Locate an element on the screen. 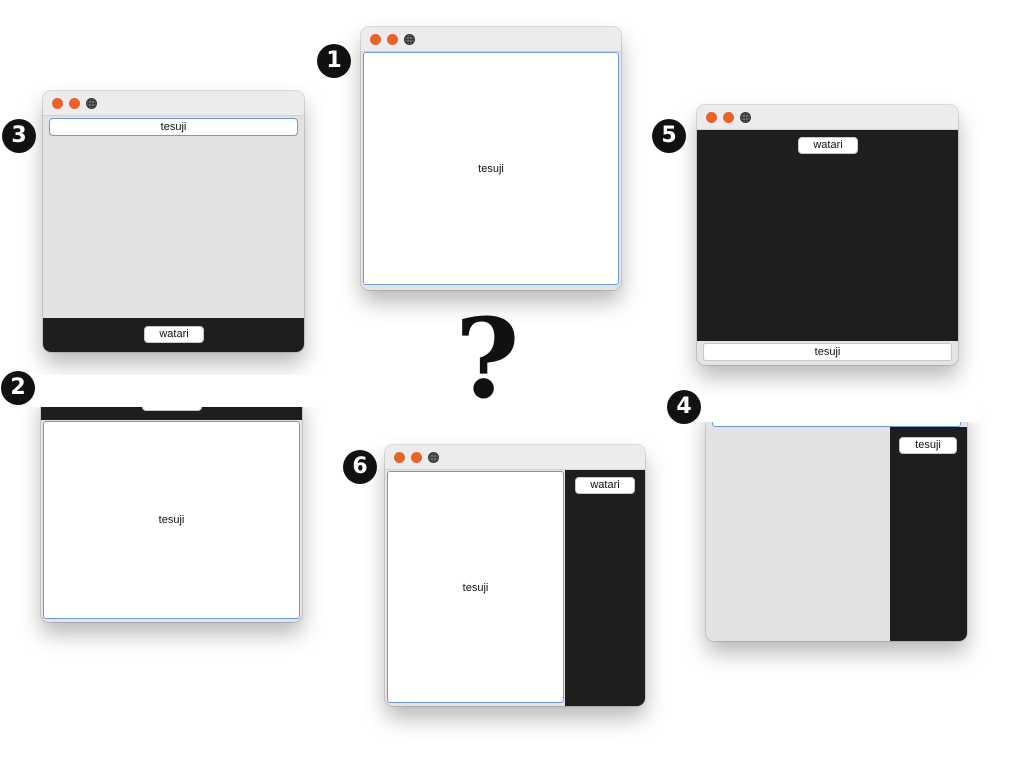 The height and width of the screenshot is (762, 1009). question-mark: ? is located at coordinates (487, 358).